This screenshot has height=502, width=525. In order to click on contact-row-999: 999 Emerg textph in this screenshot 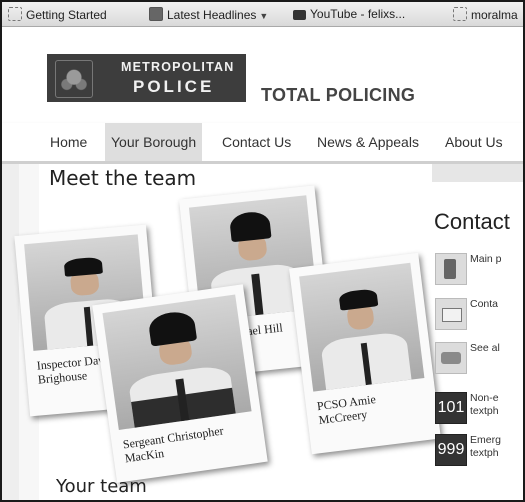, I will do `click(479, 451)`.